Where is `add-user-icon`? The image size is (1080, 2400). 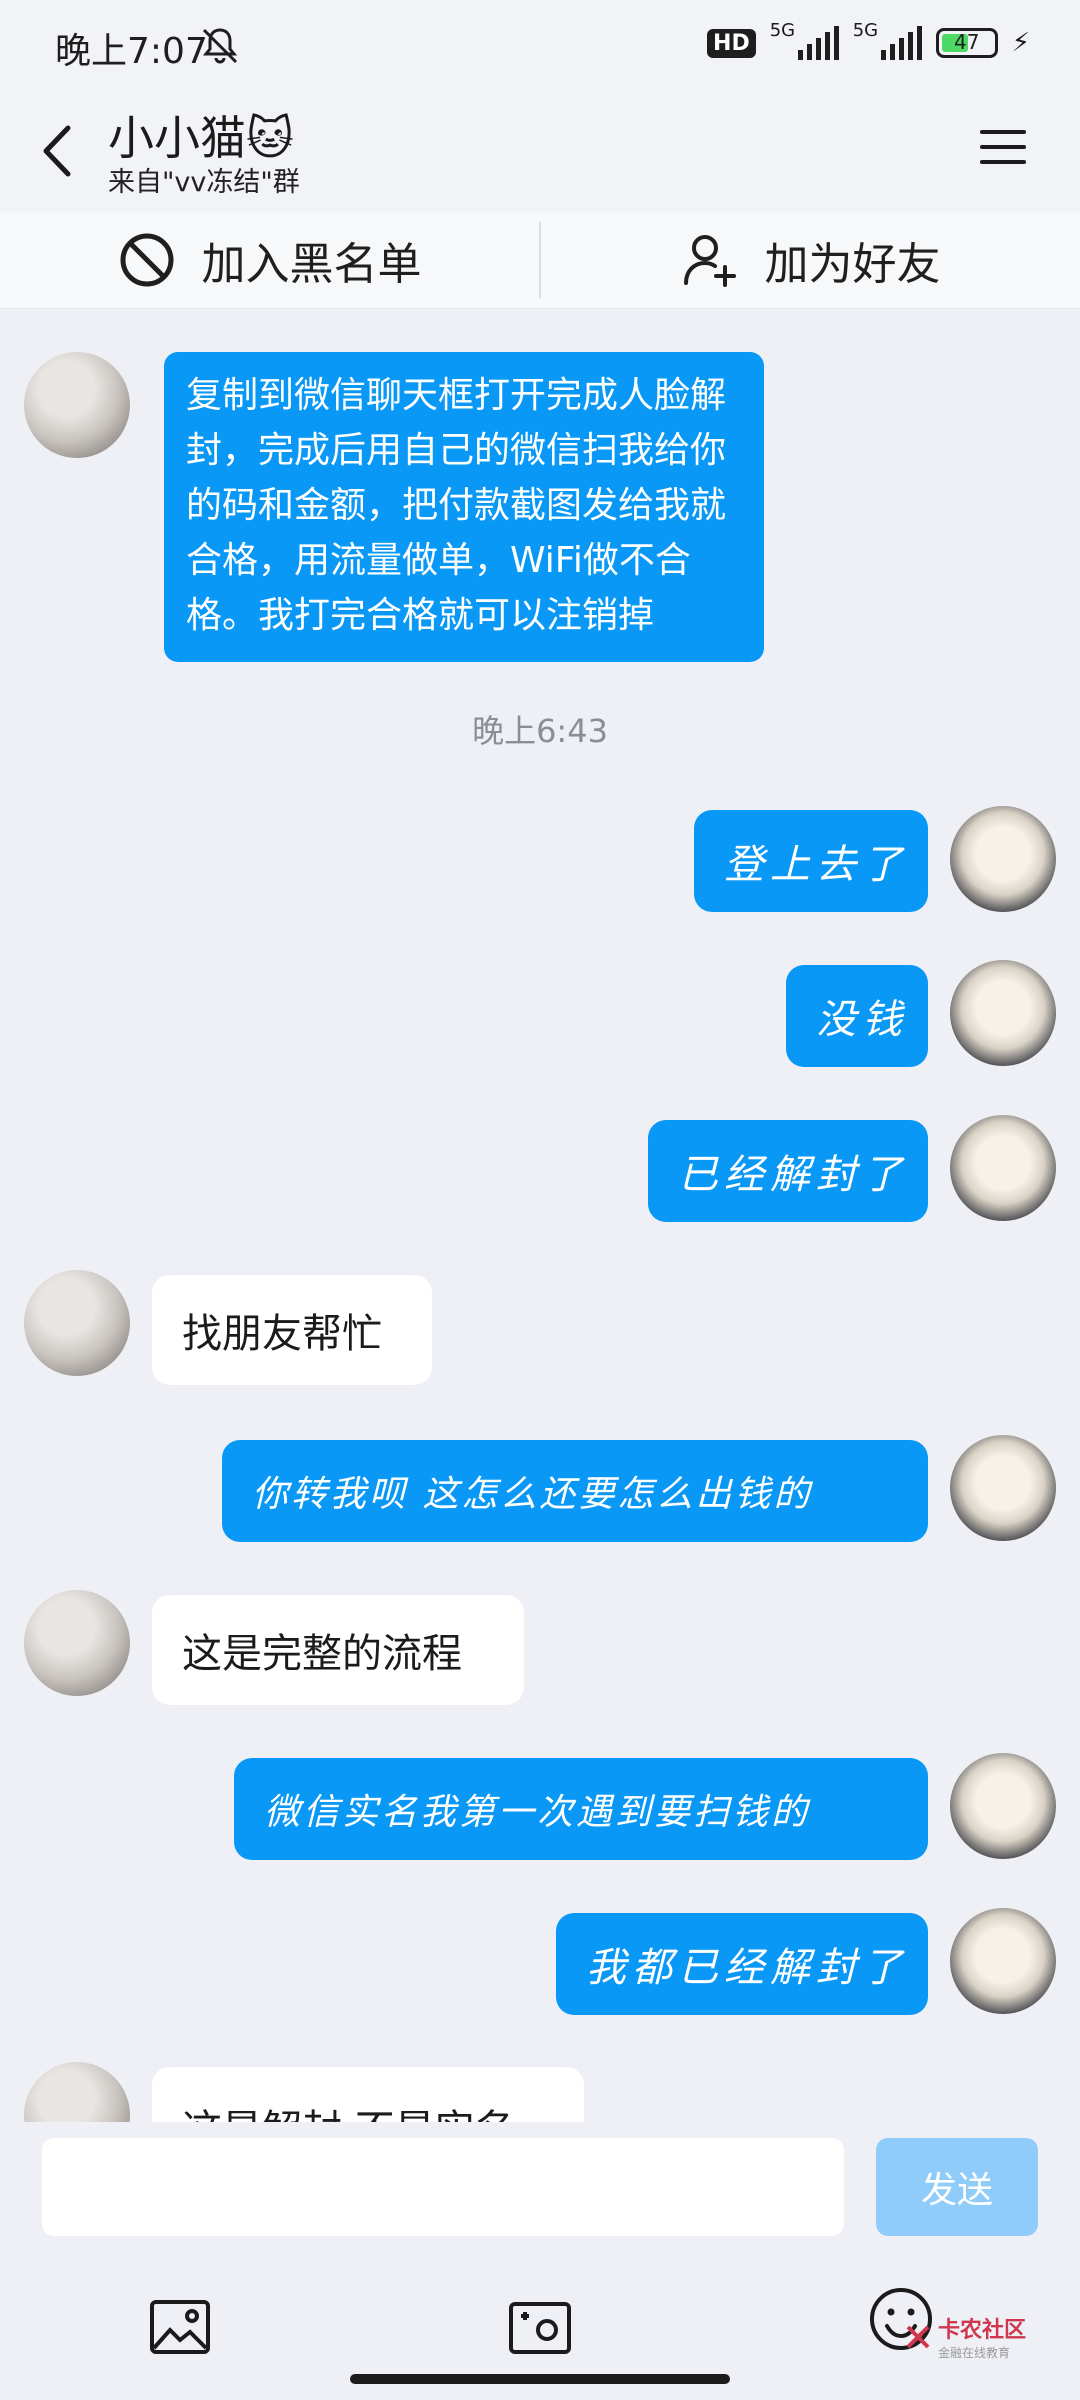 add-user-icon is located at coordinates (709, 261).